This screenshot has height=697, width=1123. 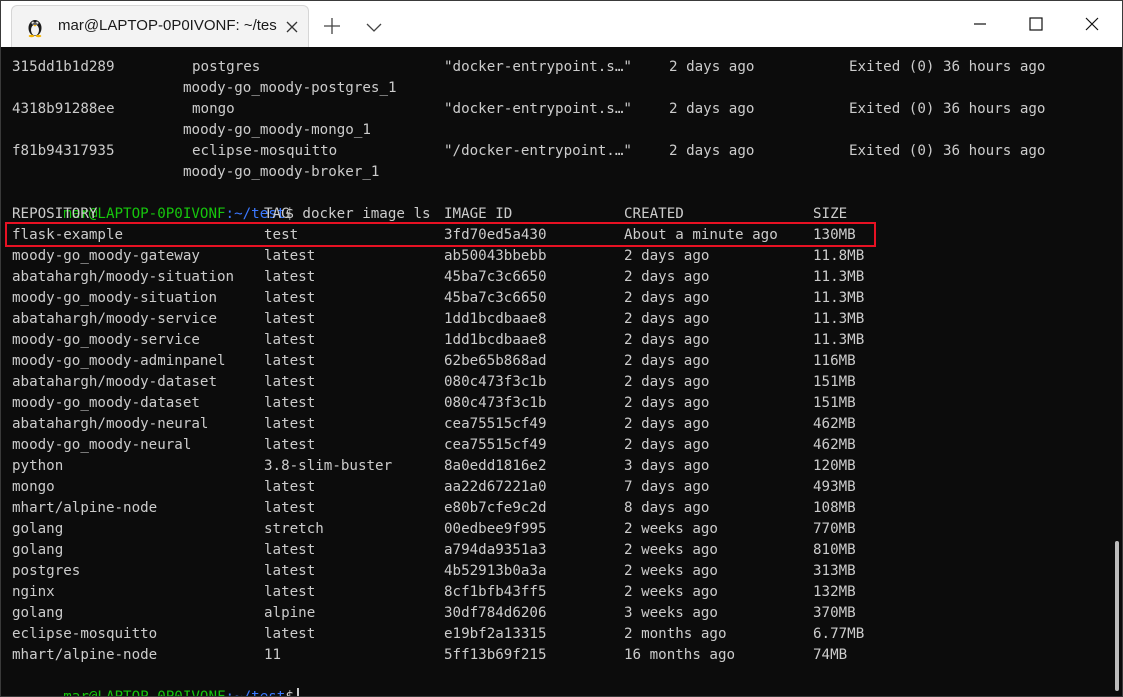 I want to click on image-repository: mhart/alpine-node, so click(x=85, y=508).